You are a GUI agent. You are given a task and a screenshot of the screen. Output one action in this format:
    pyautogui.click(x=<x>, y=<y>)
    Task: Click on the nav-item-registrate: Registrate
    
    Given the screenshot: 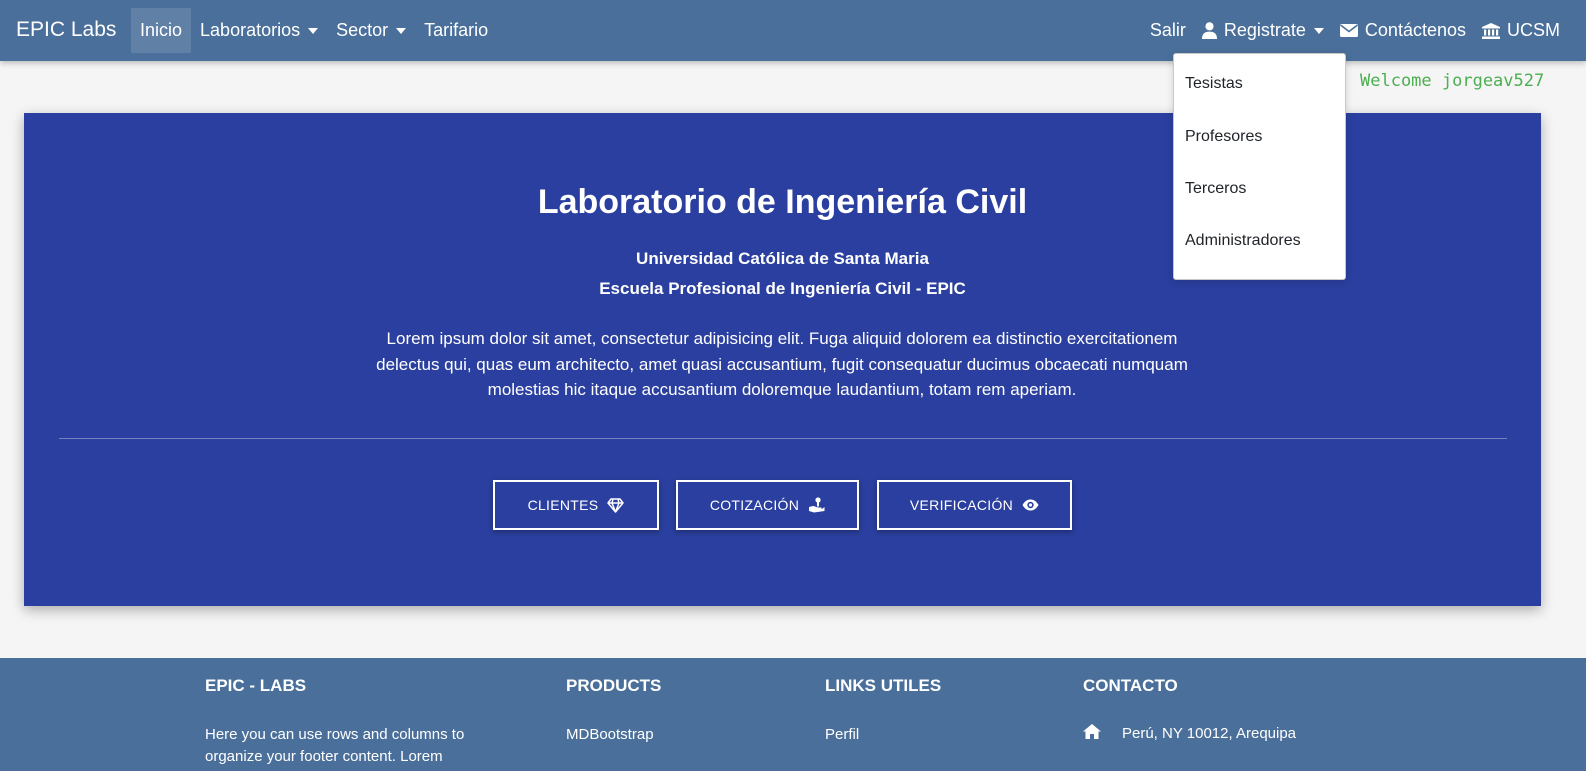 What is the action you would take?
    pyautogui.click(x=1263, y=30)
    